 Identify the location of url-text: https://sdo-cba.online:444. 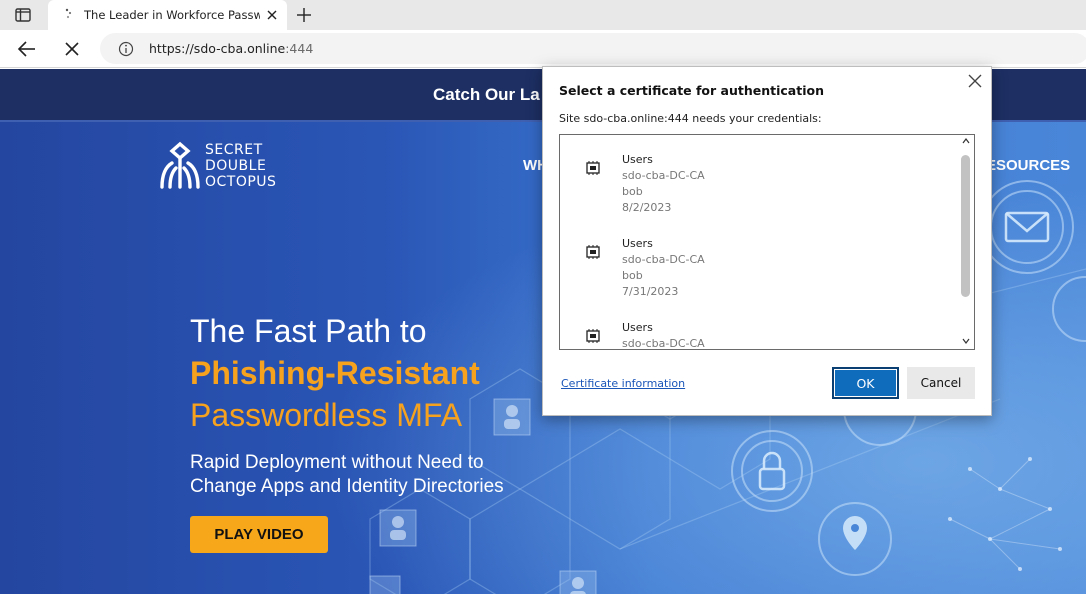
(231, 48).